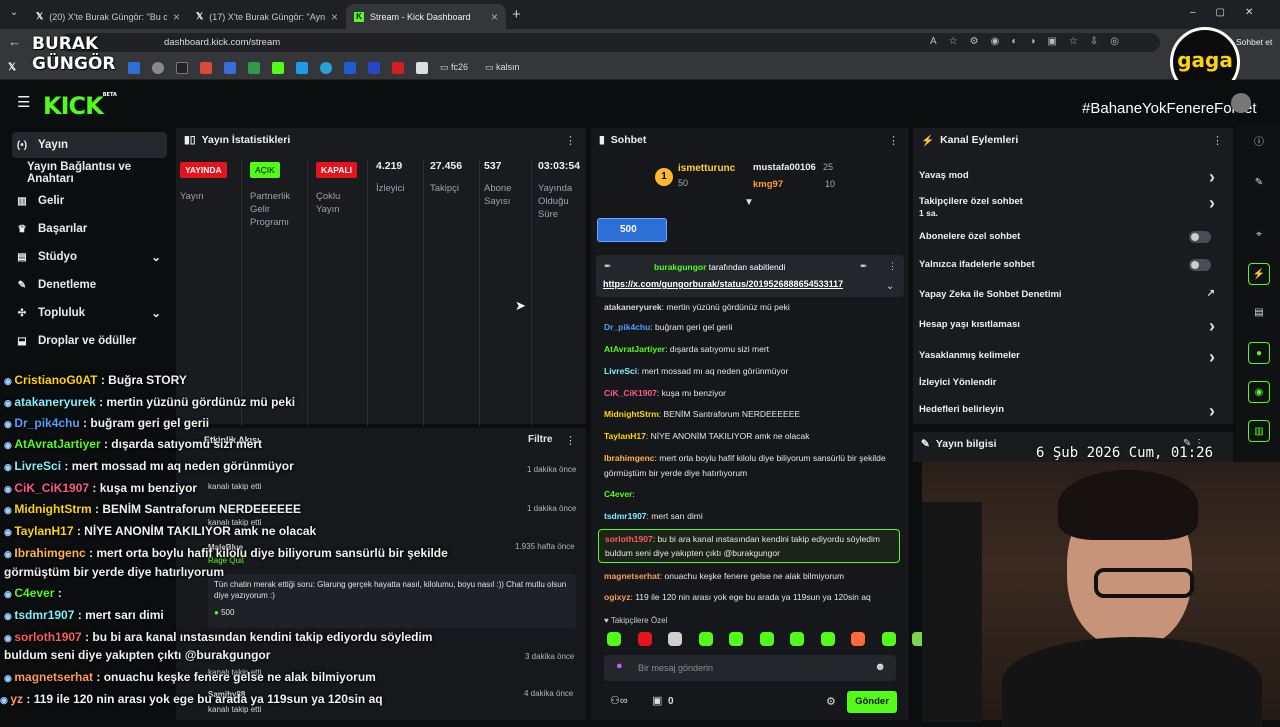 The width and height of the screenshot is (1280, 727). What do you see at coordinates (632, 576) in the screenshot?
I see `chat-username: magnetserhat` at bounding box center [632, 576].